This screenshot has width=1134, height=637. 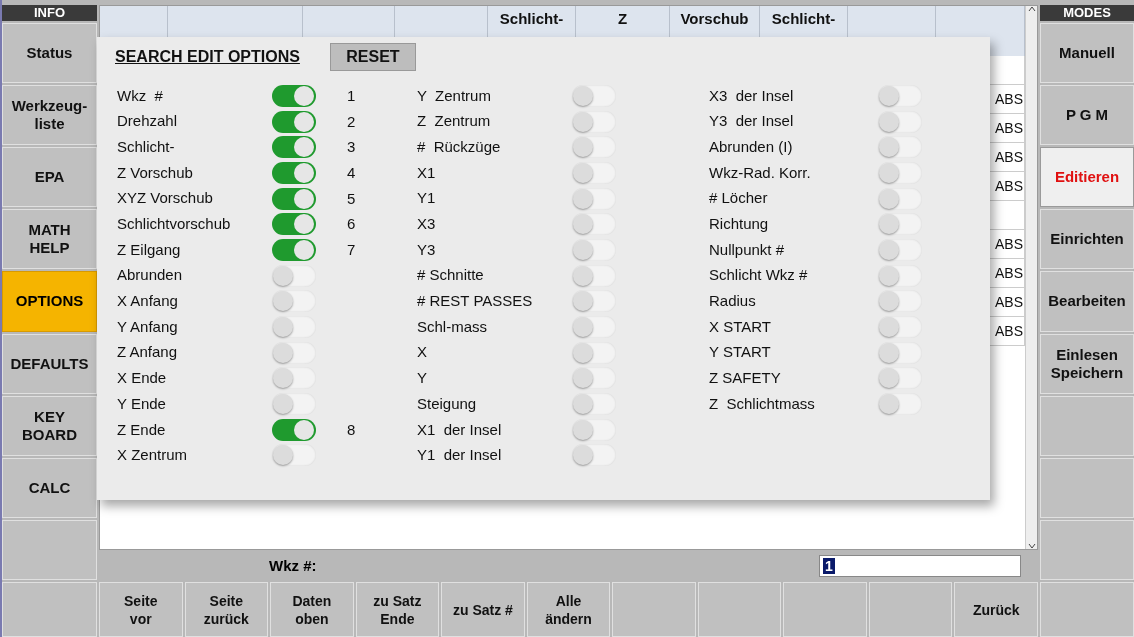 I want to click on input-field: 1, so click(x=920, y=566).